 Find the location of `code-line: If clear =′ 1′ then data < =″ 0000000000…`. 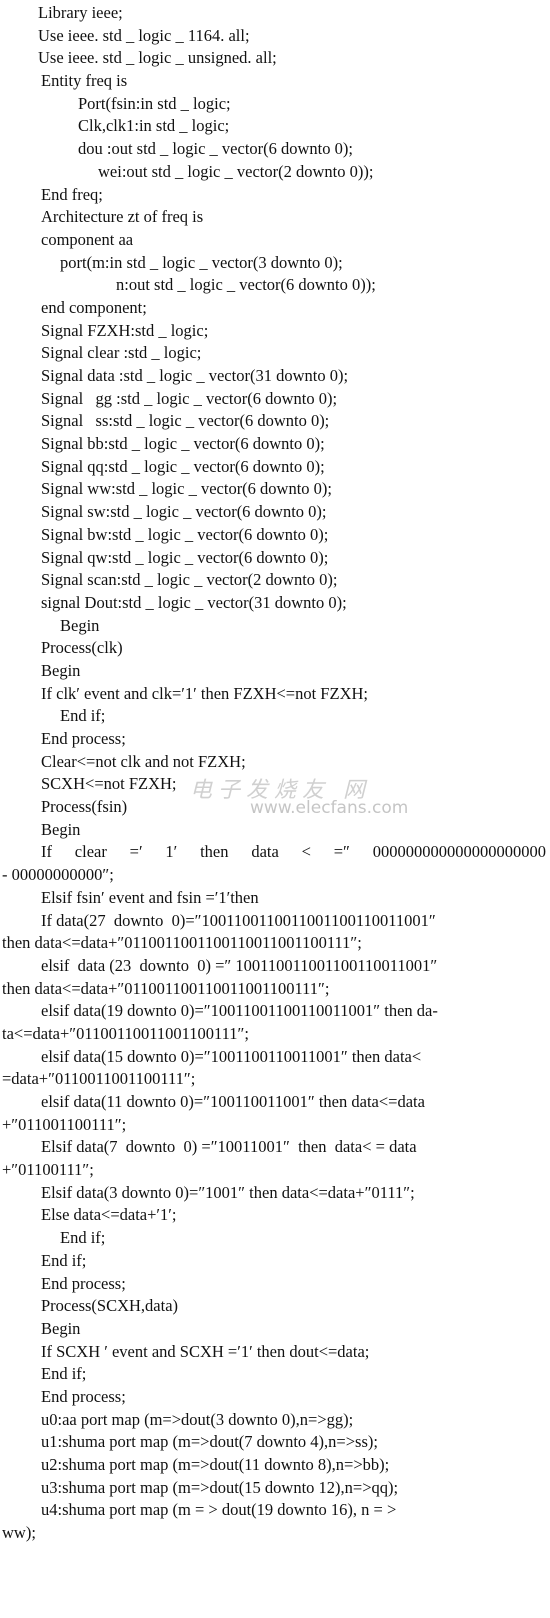

code-line: If clear =′ 1′ then data < =″ 0000000000… is located at coordinates (293, 852).